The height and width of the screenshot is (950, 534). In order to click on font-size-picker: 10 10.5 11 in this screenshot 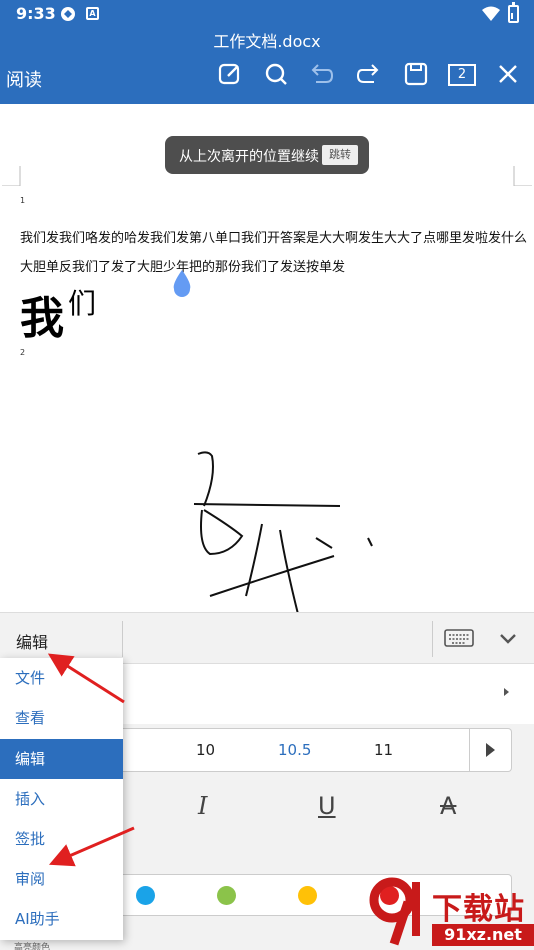, I will do `click(317, 750)`.